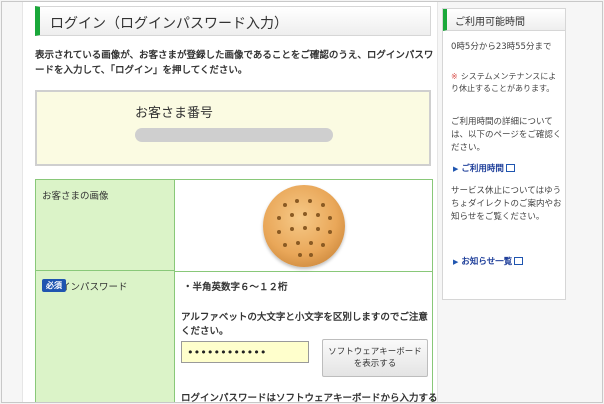 The image size is (604, 404). I want to click on link-service-hours: ▶ ご利用時間, so click(484, 168).